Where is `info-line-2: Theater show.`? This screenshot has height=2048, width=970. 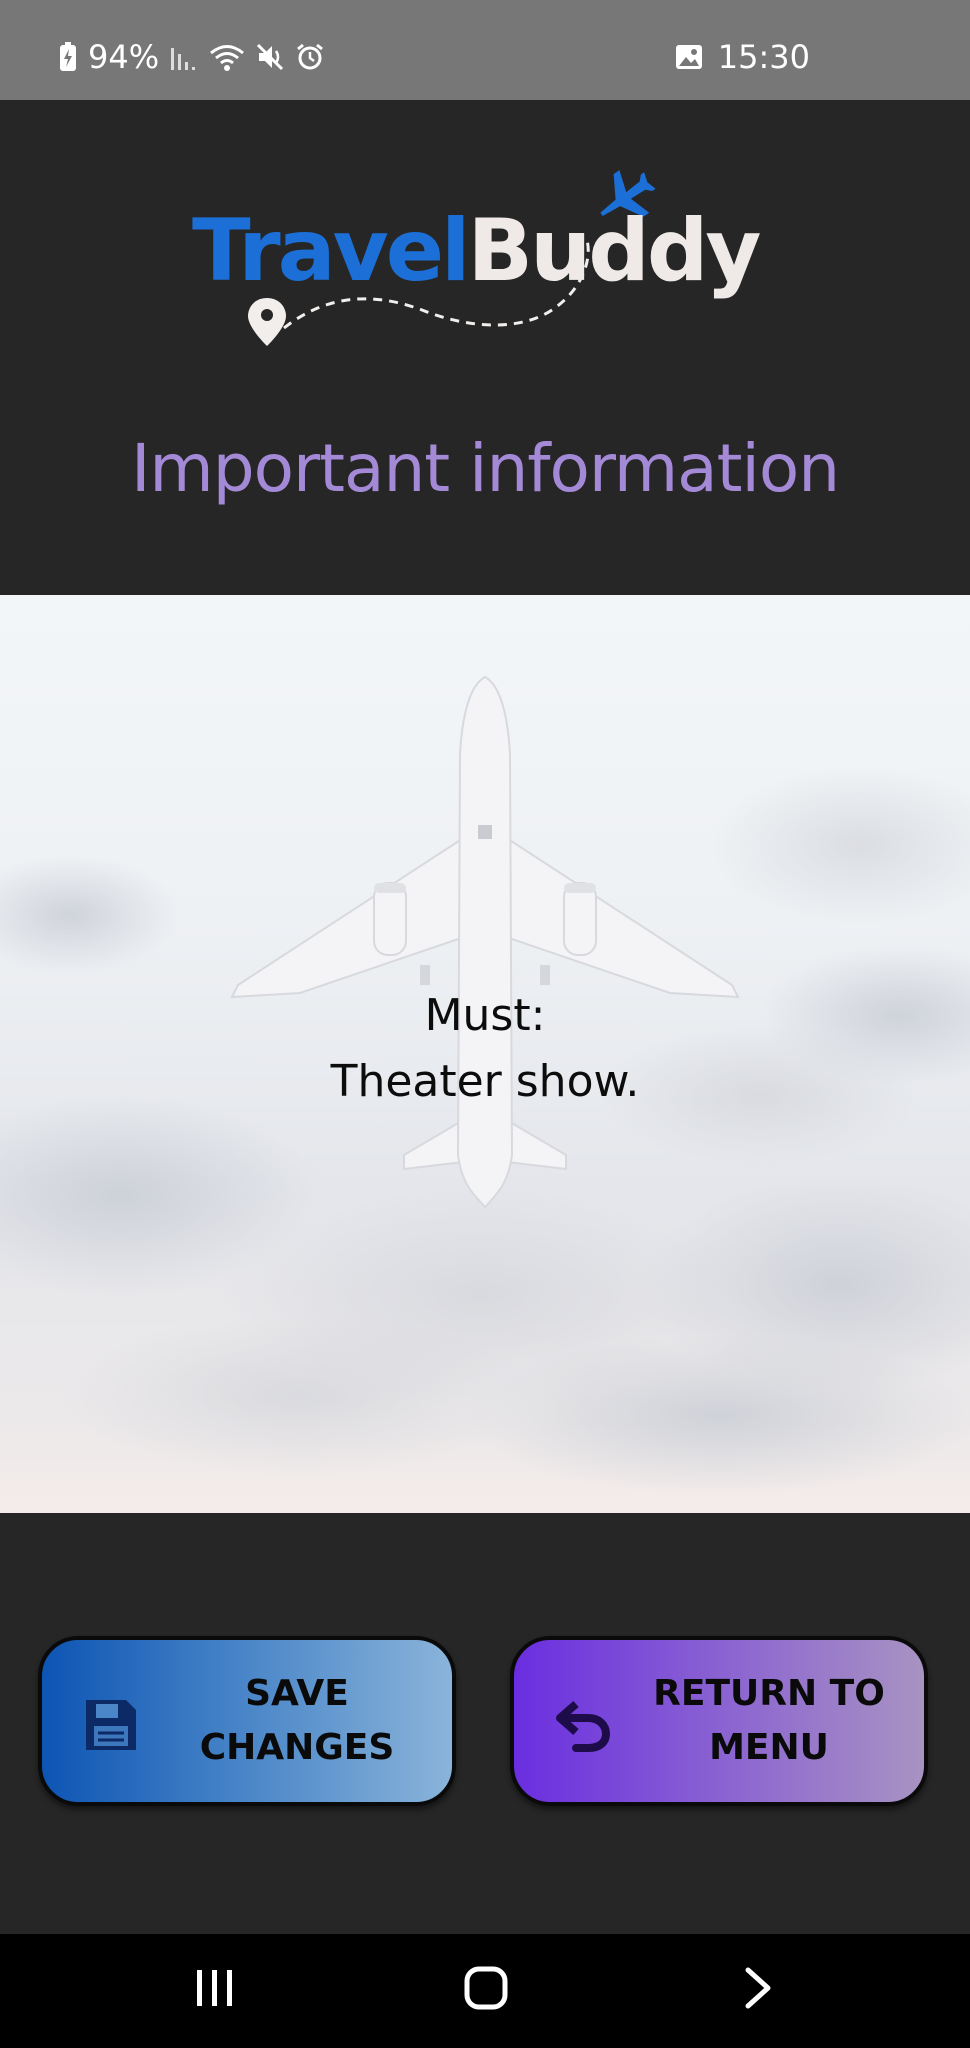 info-line-2: Theater show. is located at coordinates (485, 1081).